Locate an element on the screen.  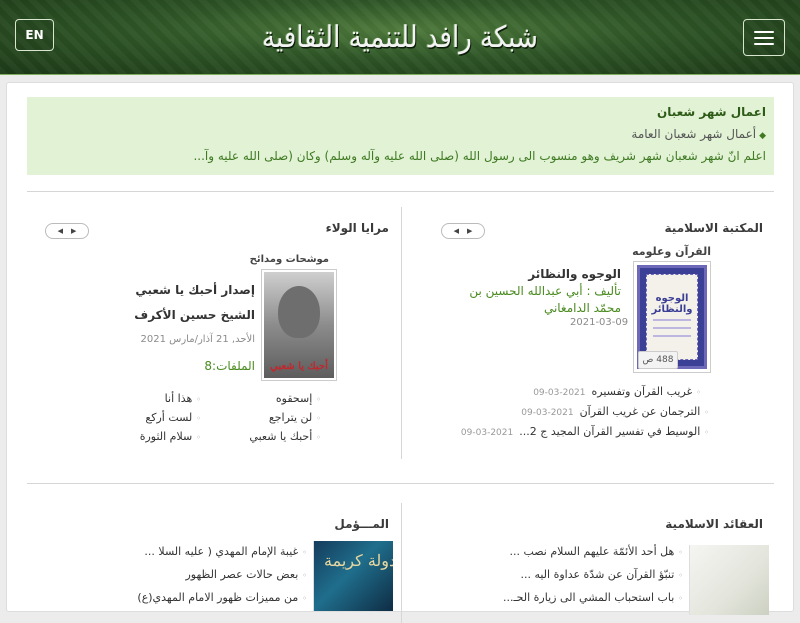
logo-text: شبكة رافد للتنمية الثقافية is located at coordinates (400, 38).